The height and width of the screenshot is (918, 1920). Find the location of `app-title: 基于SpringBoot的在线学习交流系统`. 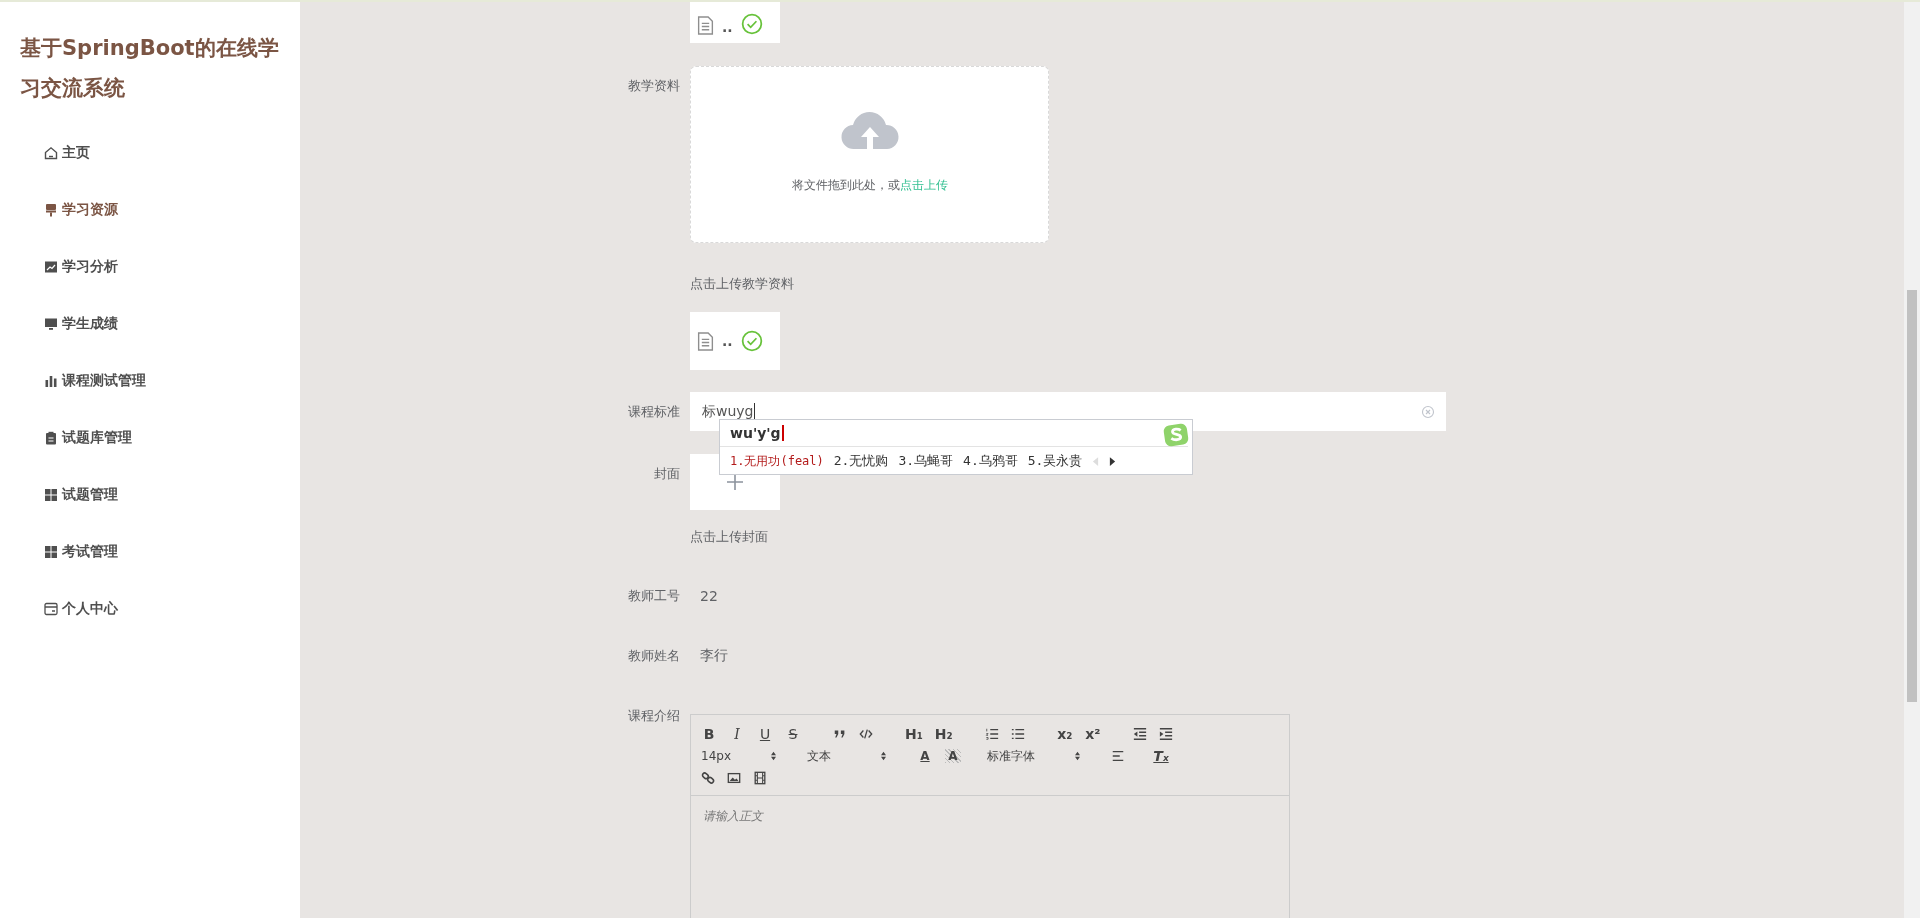

app-title: 基于SpringBoot的在线学习交流系统 is located at coordinates (150, 68).